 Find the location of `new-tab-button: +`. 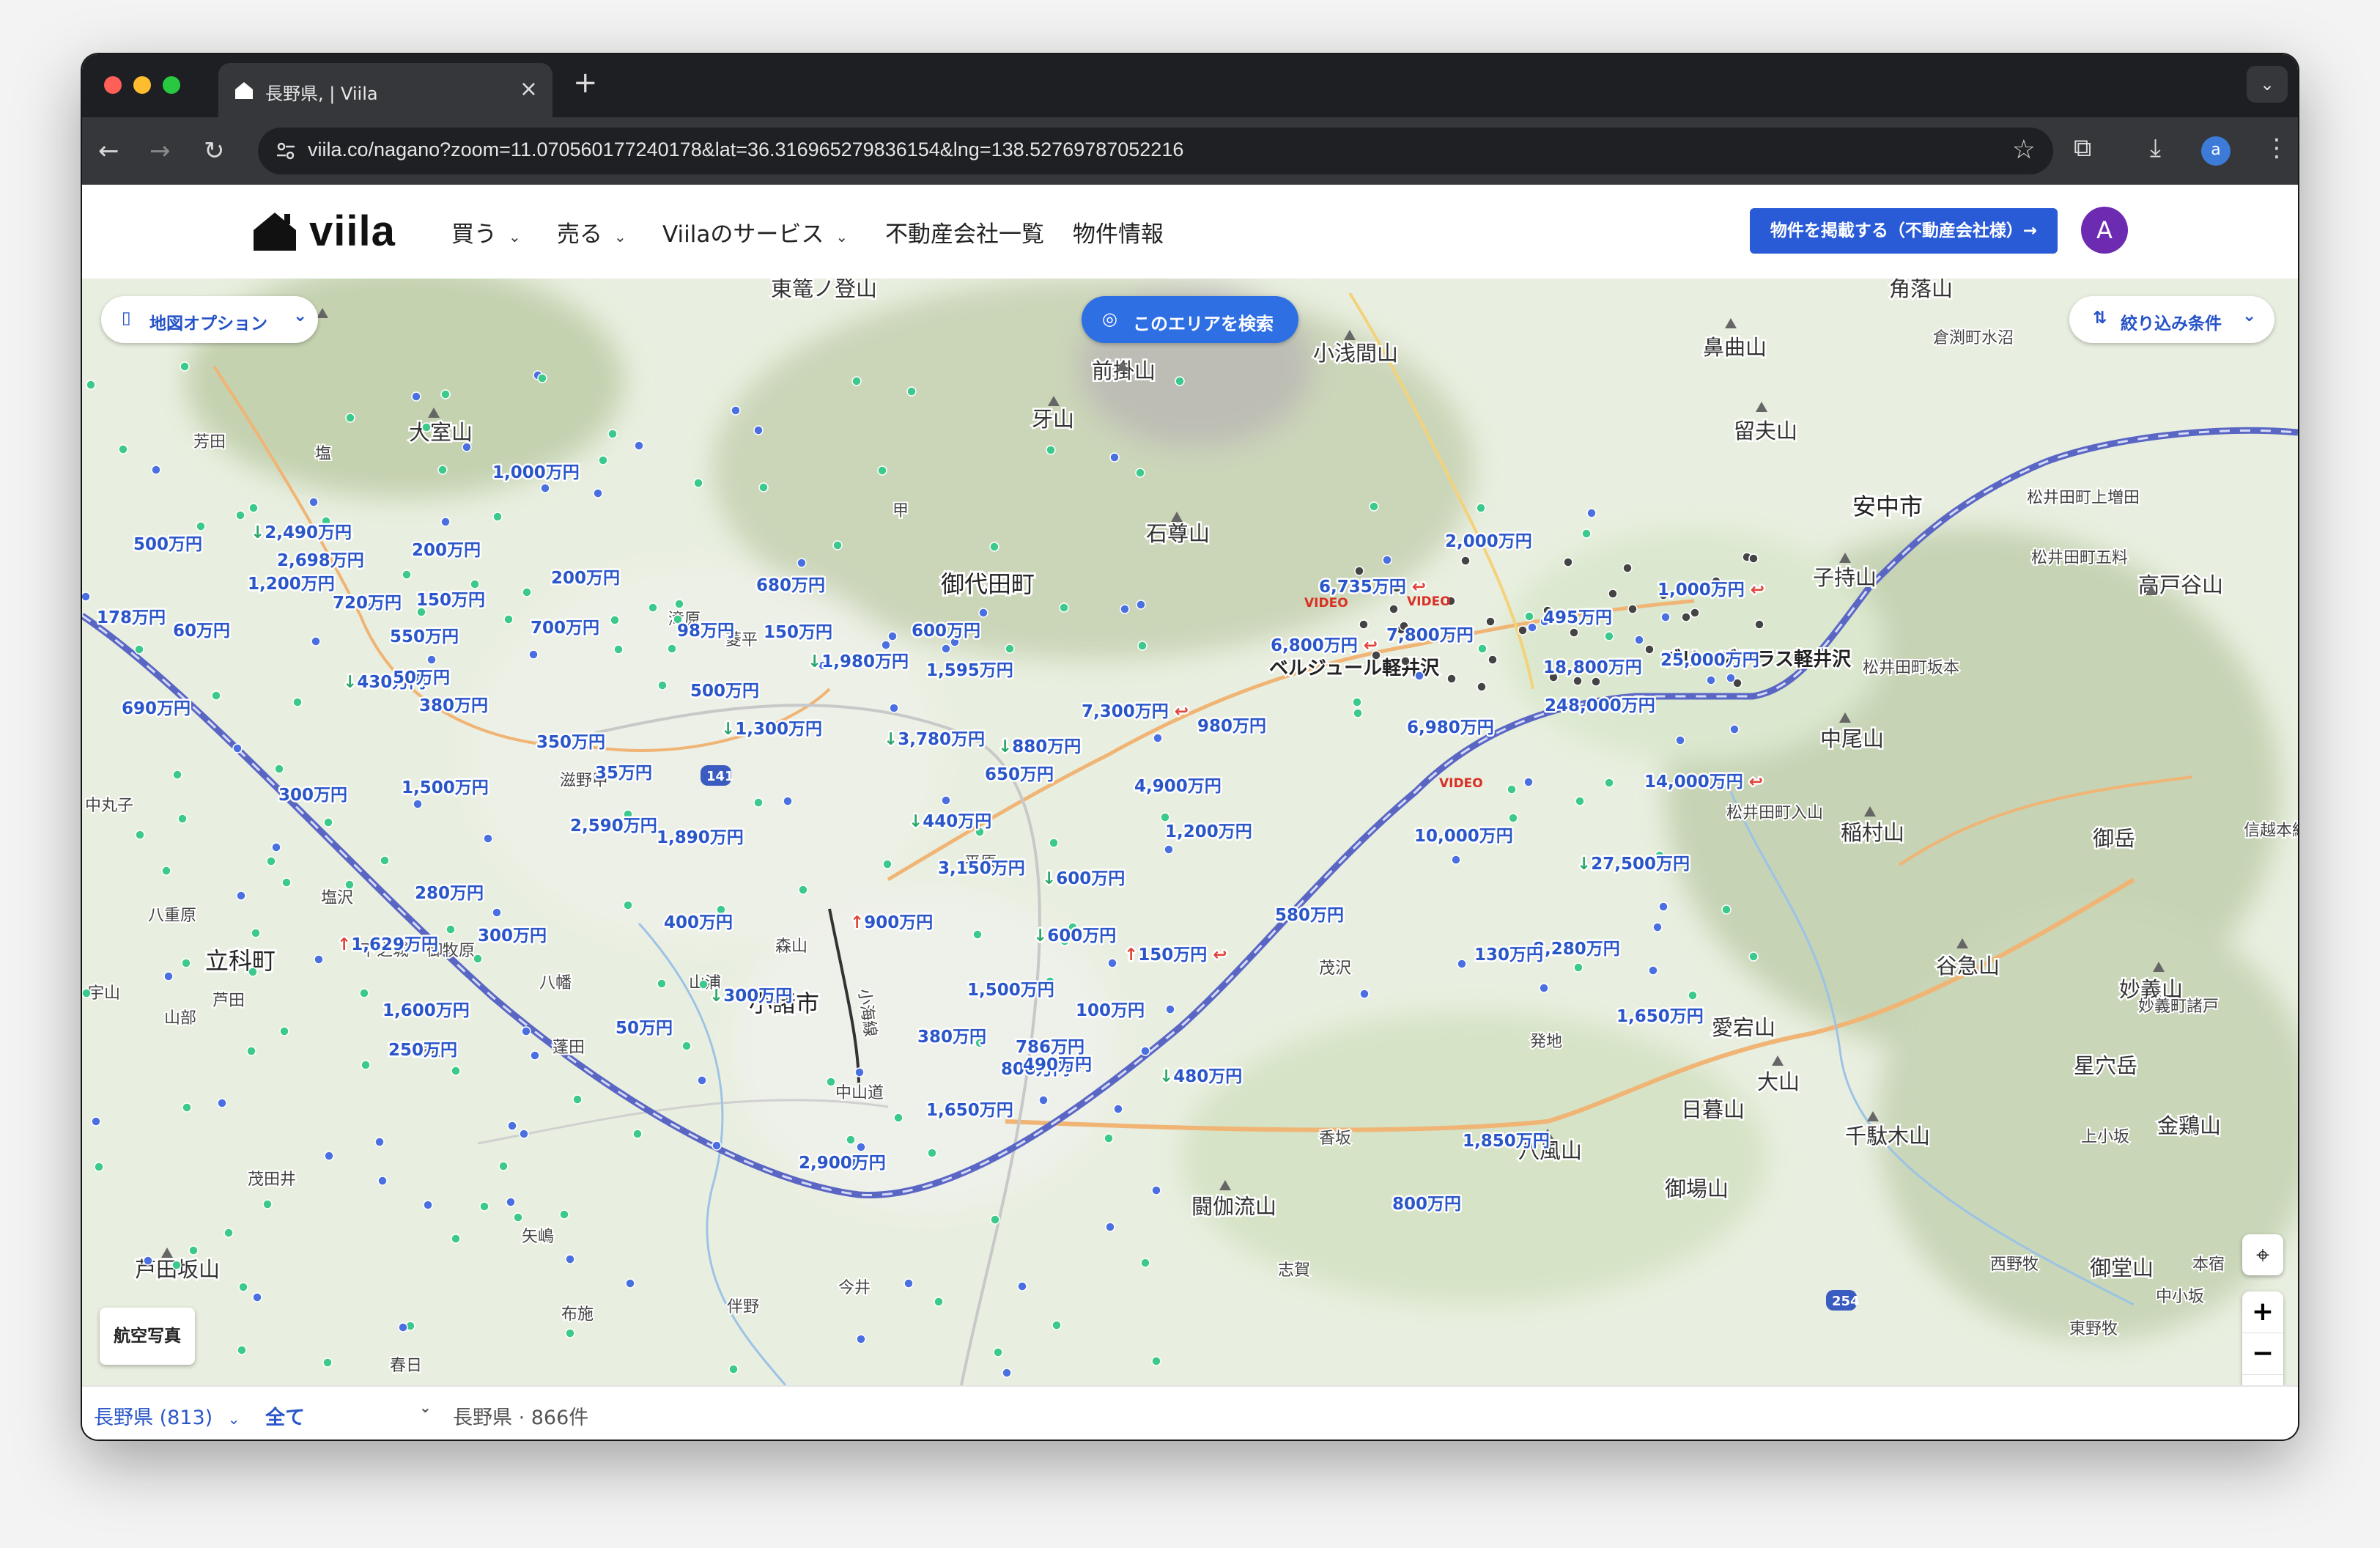

new-tab-button: + is located at coordinates (585, 83).